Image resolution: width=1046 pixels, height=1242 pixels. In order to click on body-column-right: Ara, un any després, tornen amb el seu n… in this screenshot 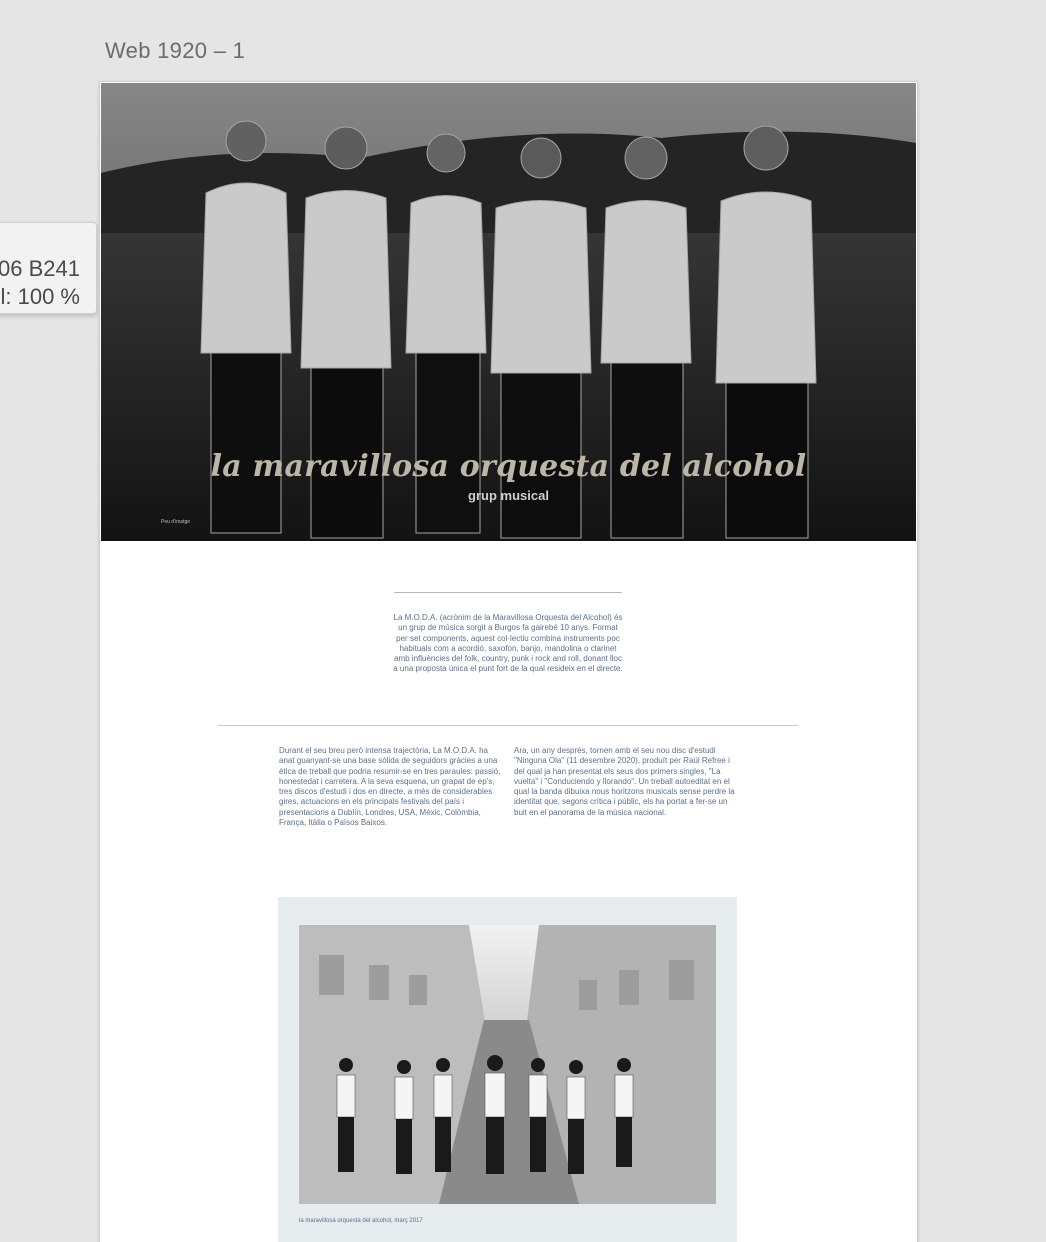, I will do `click(624, 781)`.